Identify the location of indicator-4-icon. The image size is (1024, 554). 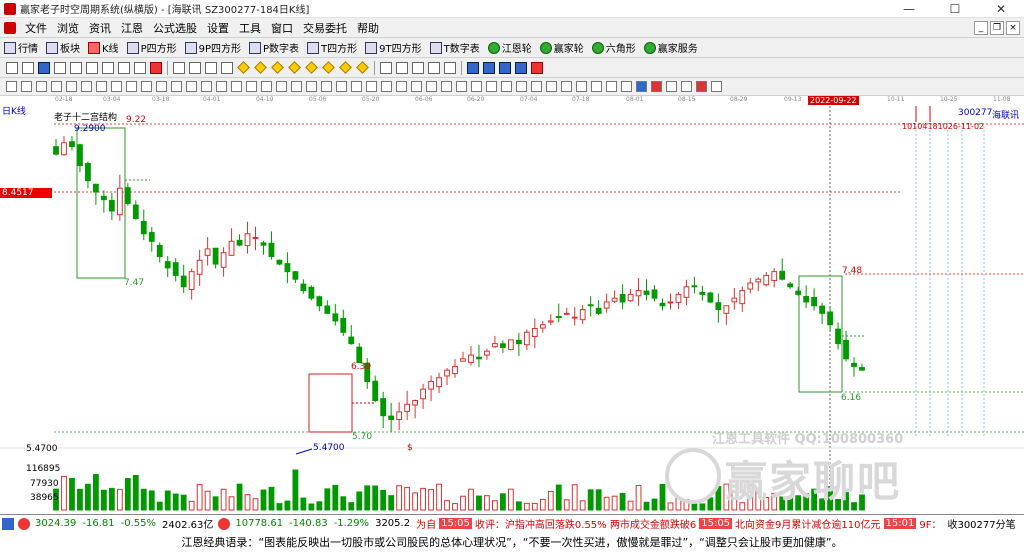
(56, 86).